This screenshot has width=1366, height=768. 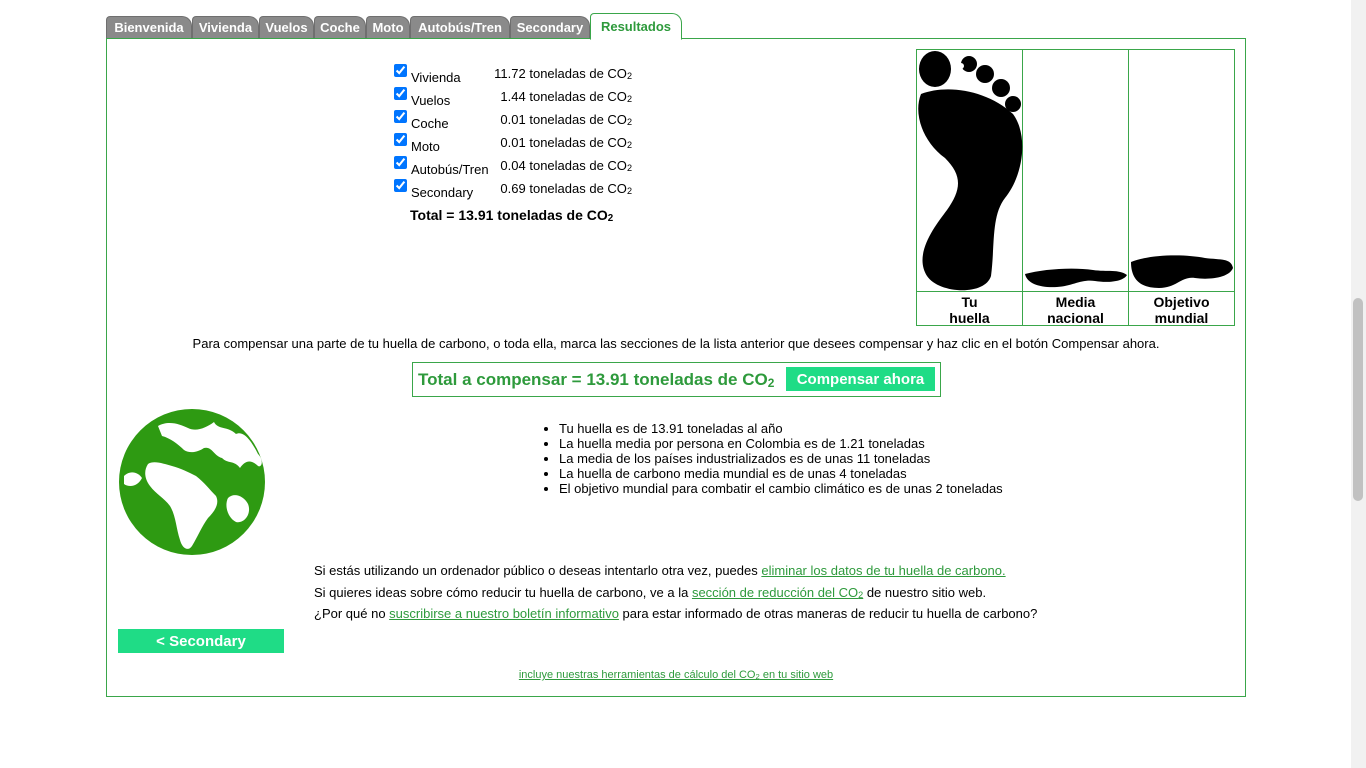 I want to click on tab-secondary: Secondary, so click(x=550, y=27).